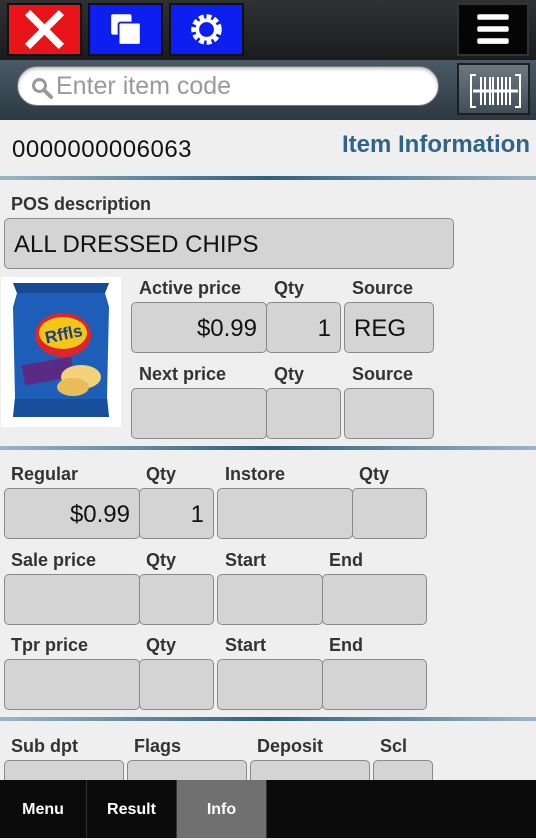 This screenshot has width=536, height=840. Describe the element at coordinates (161, 645) in the screenshot. I see `tpr-qty-label: Qty` at that location.